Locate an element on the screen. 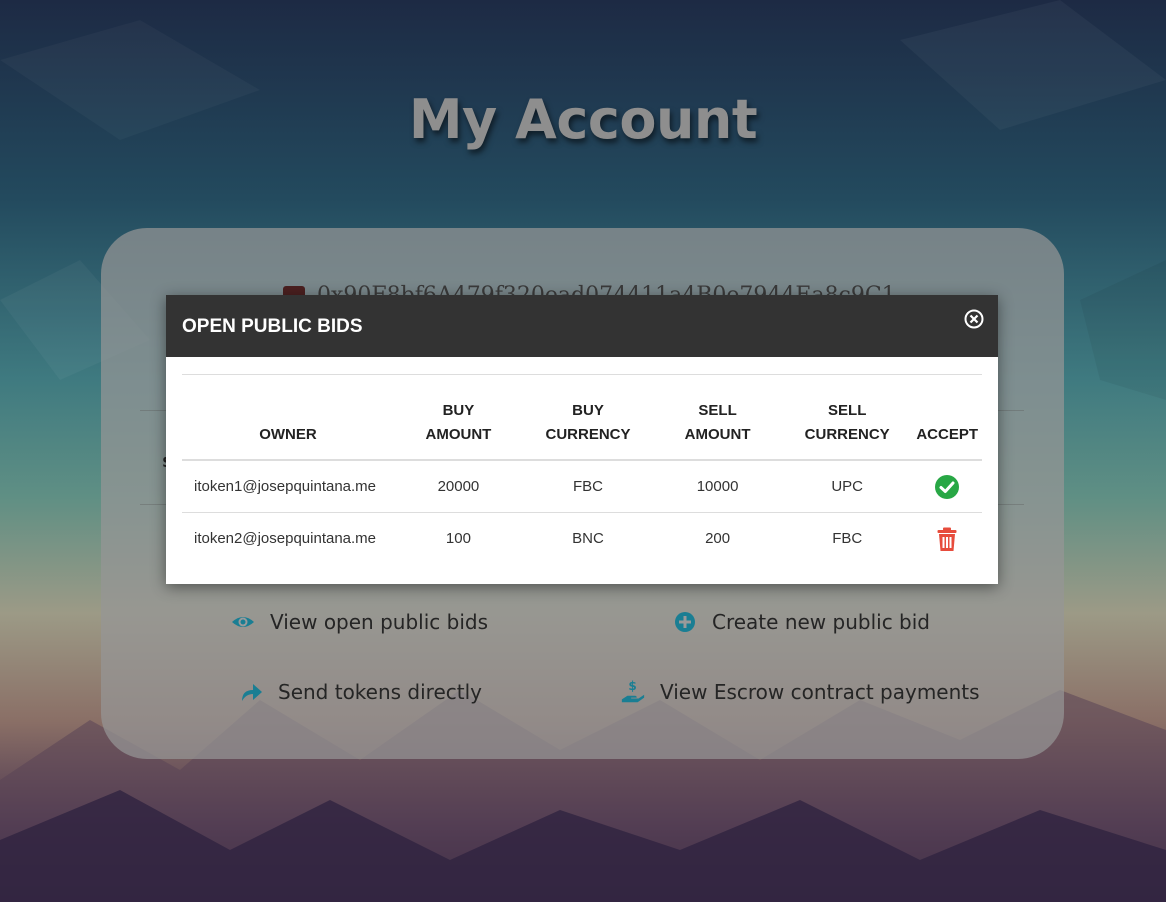 Image resolution: width=1166 pixels, height=902 pixels. action-label: Send tokens directly is located at coordinates (380, 692).